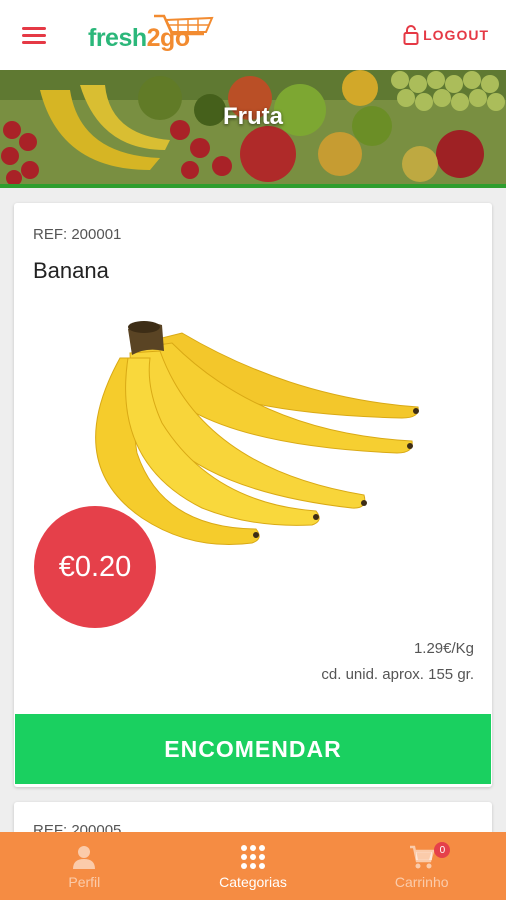 This screenshot has height=900, width=506. What do you see at coordinates (253, 857) in the screenshot?
I see `grid-icon` at bounding box center [253, 857].